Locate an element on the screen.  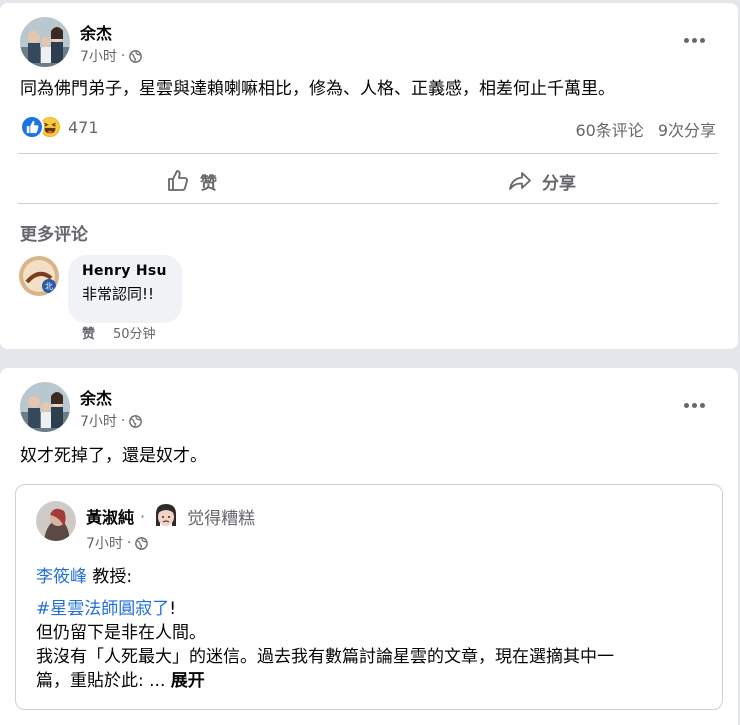
comments-count: 60条评论 is located at coordinates (609, 129).